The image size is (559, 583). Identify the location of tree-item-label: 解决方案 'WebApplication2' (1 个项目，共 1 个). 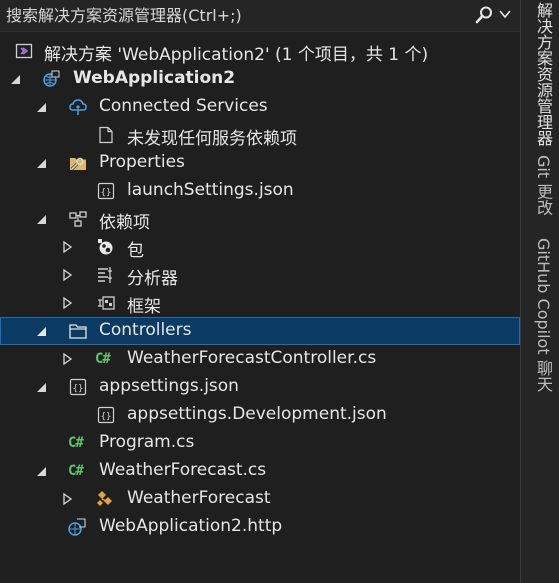
(236, 55).